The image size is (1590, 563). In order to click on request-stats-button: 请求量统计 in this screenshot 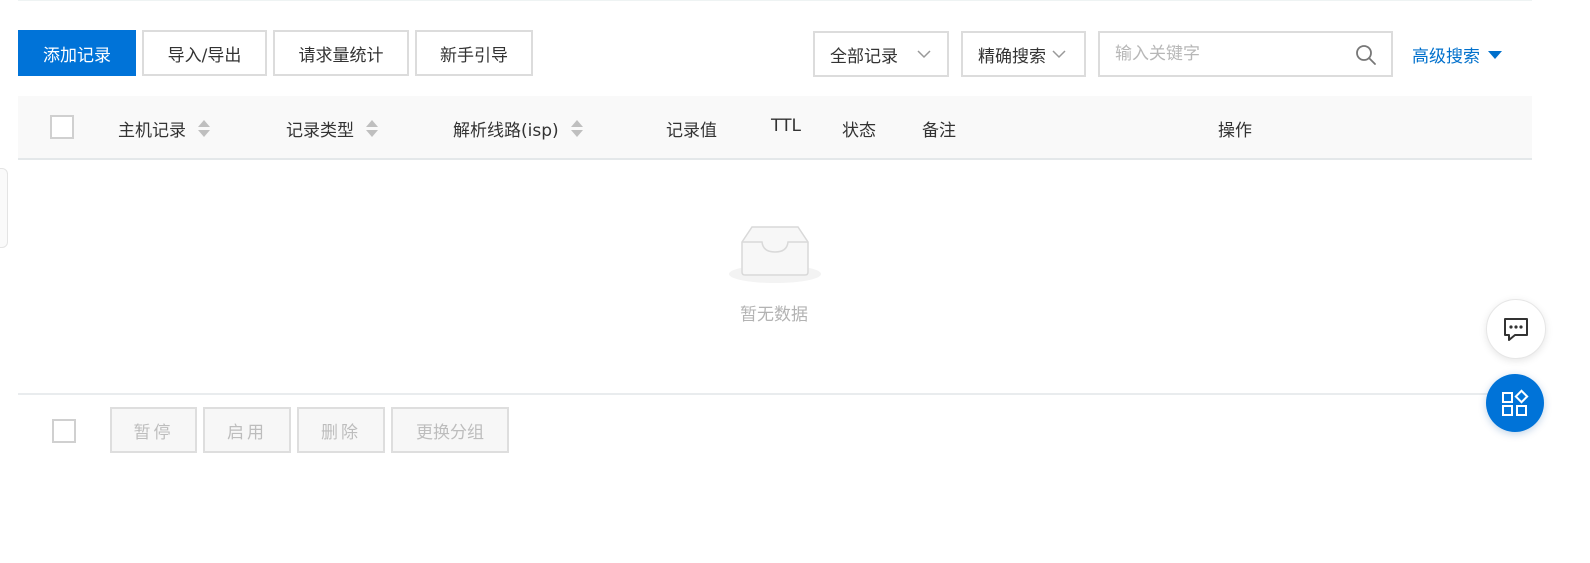, I will do `click(341, 53)`.